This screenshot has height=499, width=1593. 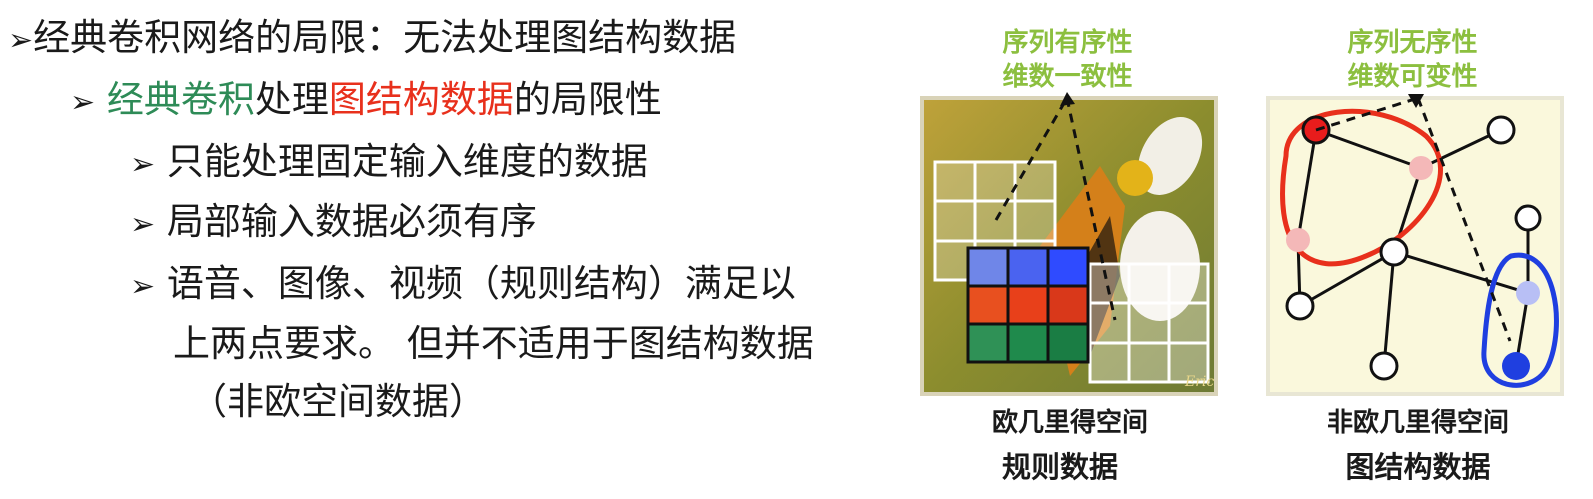 What do you see at coordinates (1417, 423) in the screenshot?
I see `non-euclidean-space-label: 非欧几里得空间` at bounding box center [1417, 423].